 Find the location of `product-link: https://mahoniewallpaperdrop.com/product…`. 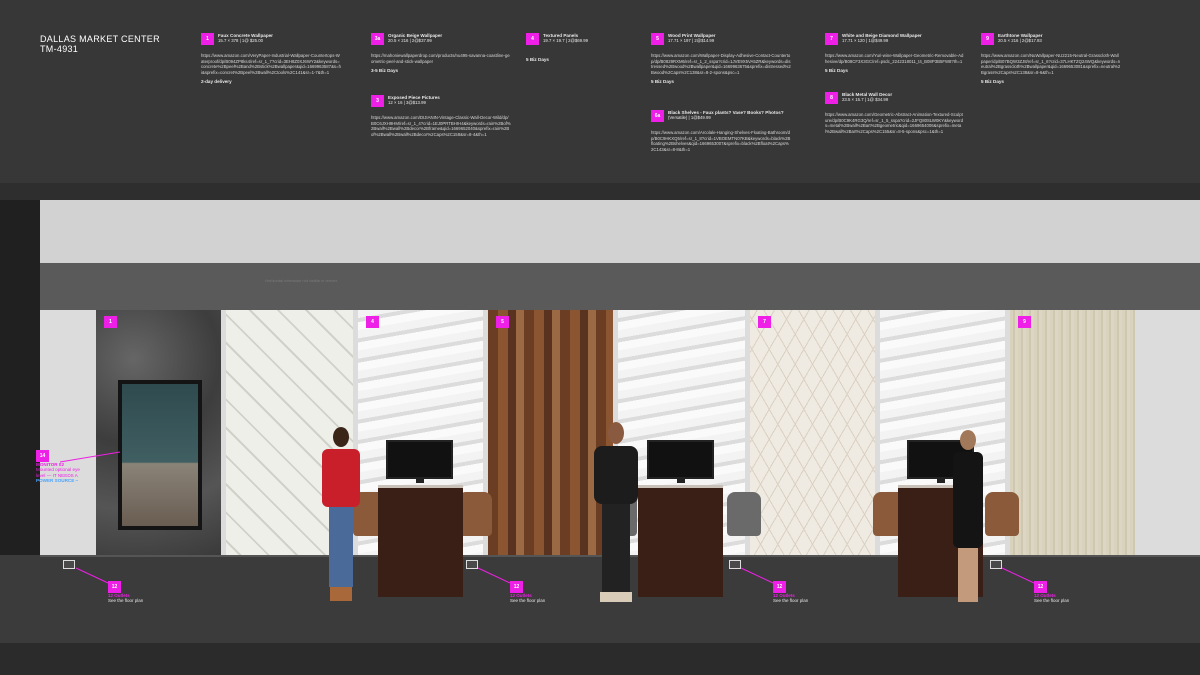

product-link: https://mahoniewallpaperdrop.com/product… is located at coordinates (441, 58).